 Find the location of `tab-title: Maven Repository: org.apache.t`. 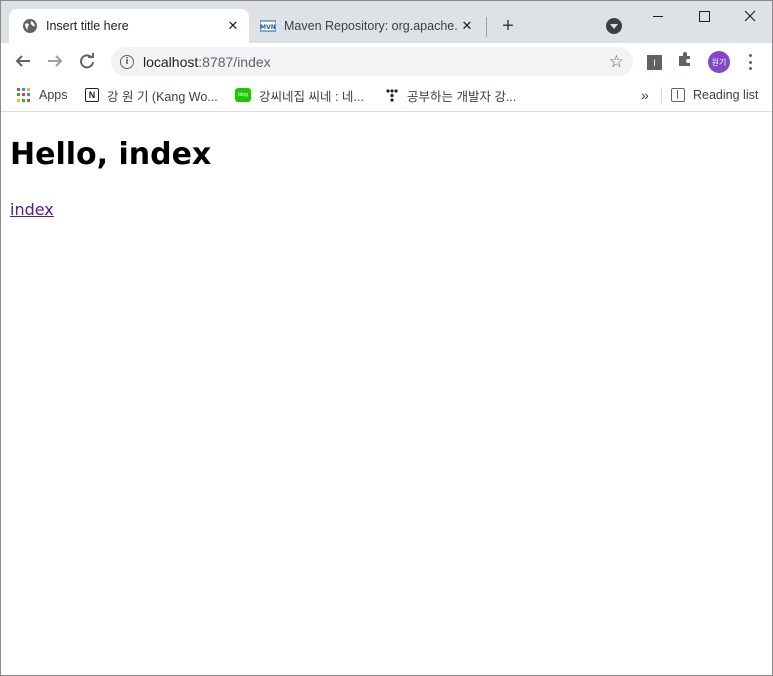

tab-title: Maven Repository: org.apache.t is located at coordinates (370, 26).